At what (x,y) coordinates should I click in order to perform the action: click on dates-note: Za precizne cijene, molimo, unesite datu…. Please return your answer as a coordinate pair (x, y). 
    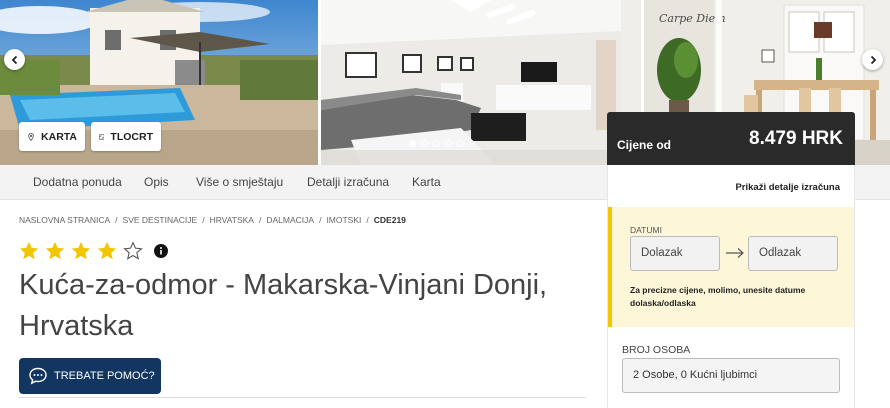
    Looking at the image, I should click on (718, 296).